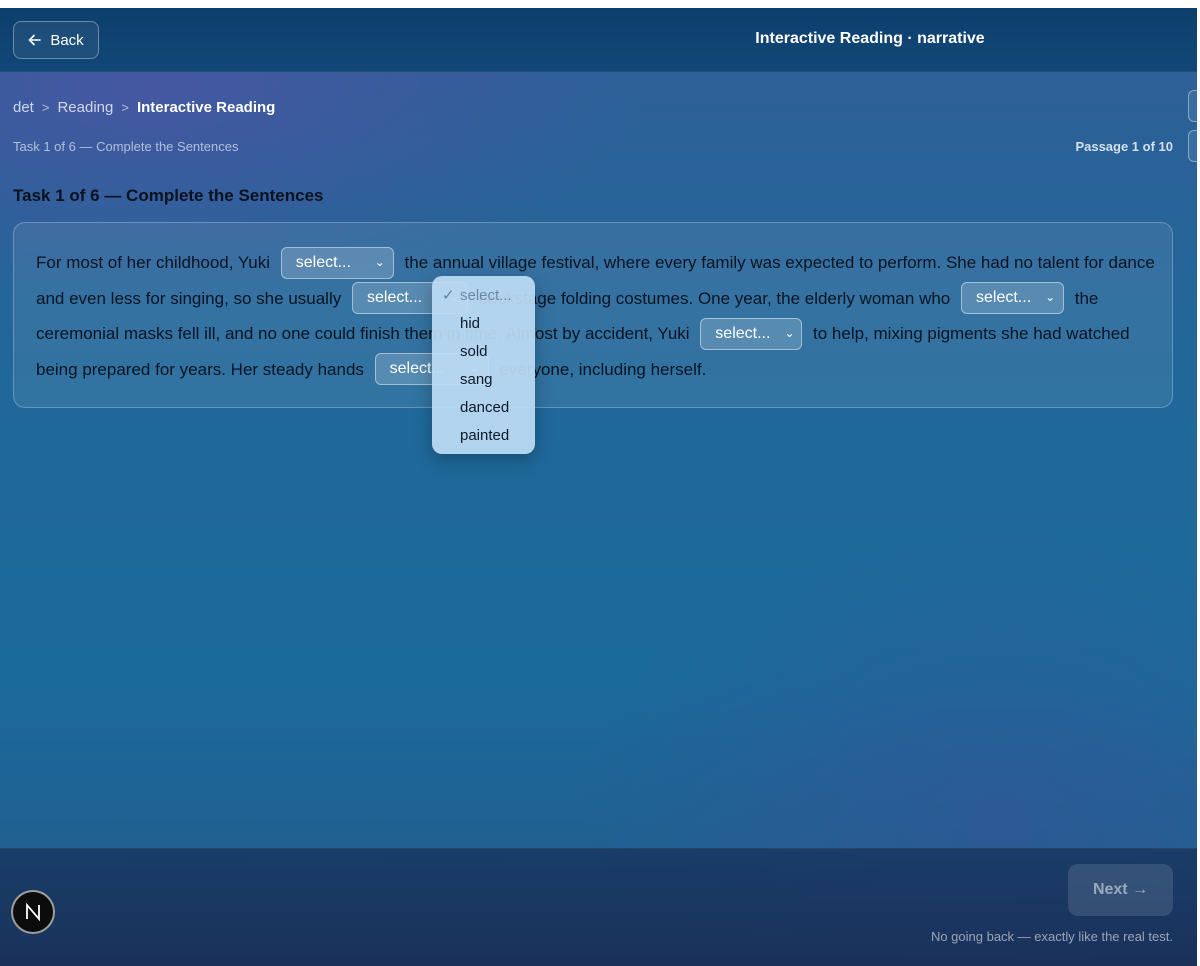 The height and width of the screenshot is (966, 1200). Describe the element at coordinates (85, 107) in the screenshot. I see `breadcrumb-item-reading: Reading` at that location.